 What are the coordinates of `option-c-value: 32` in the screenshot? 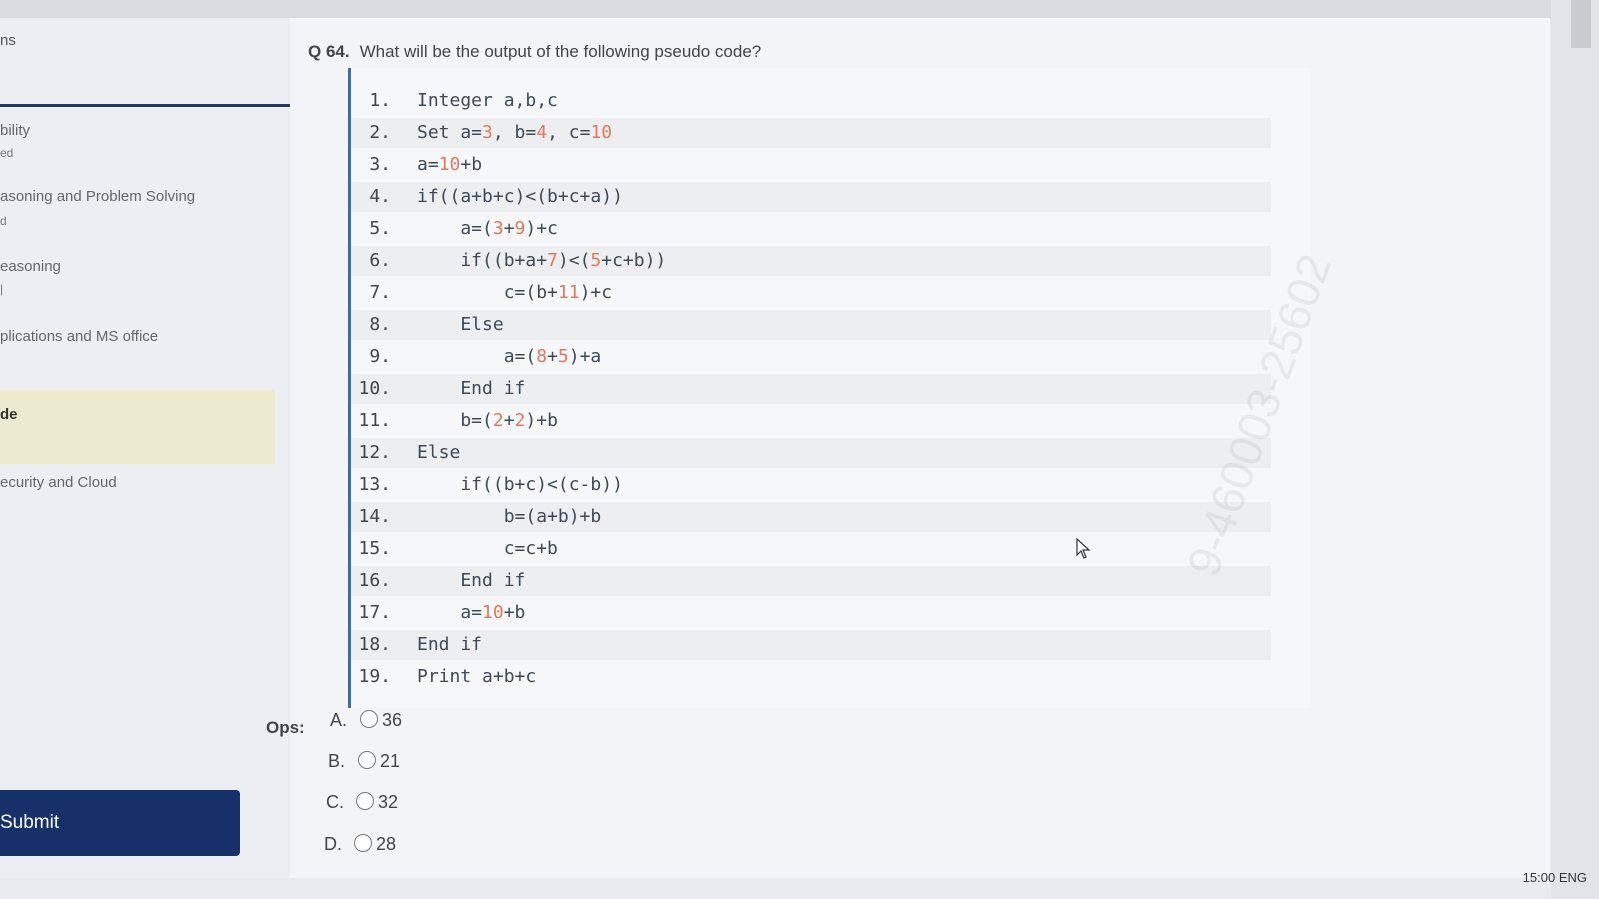 It's located at (388, 802).